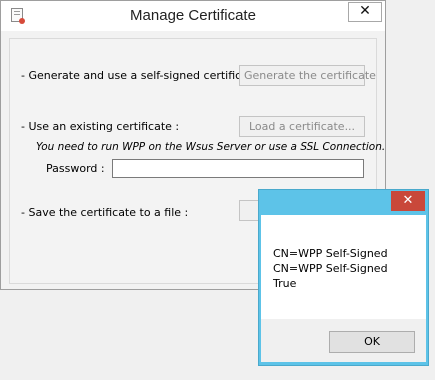  What do you see at coordinates (285, 283) in the screenshot?
I see `message-line: True` at bounding box center [285, 283].